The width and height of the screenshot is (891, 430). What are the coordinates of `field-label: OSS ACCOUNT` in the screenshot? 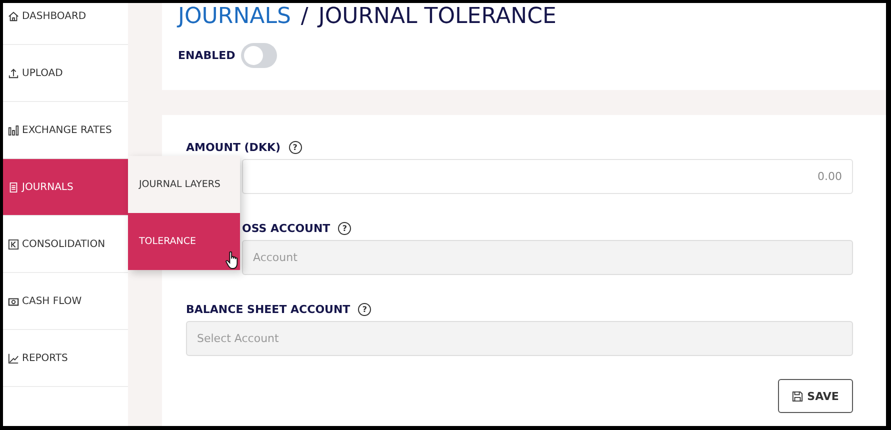 It's located at (286, 228).